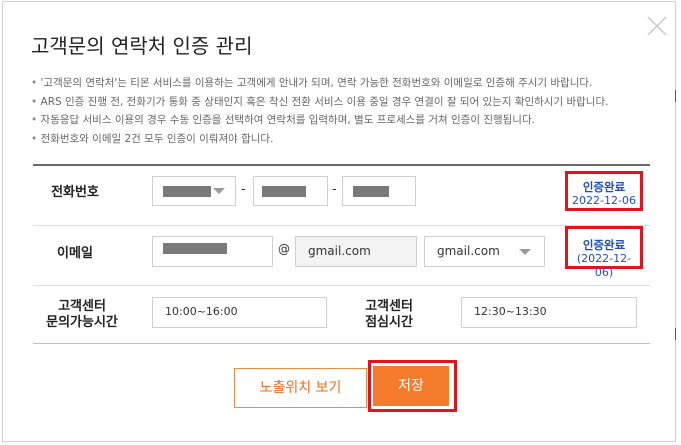  I want to click on phone-verified-status: 인증완료 2022-12-06, so click(604, 191).